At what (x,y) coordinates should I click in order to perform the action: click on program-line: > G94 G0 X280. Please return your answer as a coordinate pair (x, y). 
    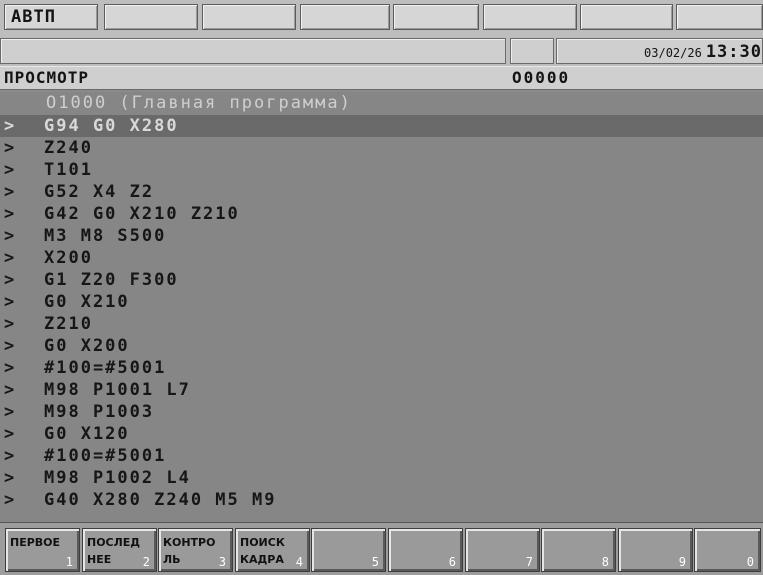
    Looking at the image, I should click on (381, 126).